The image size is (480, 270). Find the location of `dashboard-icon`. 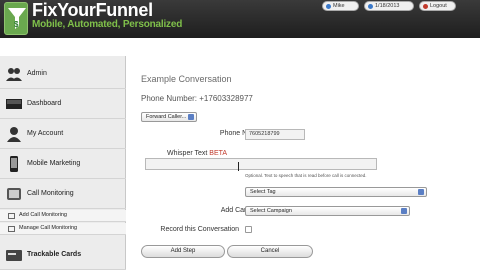

dashboard-icon is located at coordinates (14, 104).